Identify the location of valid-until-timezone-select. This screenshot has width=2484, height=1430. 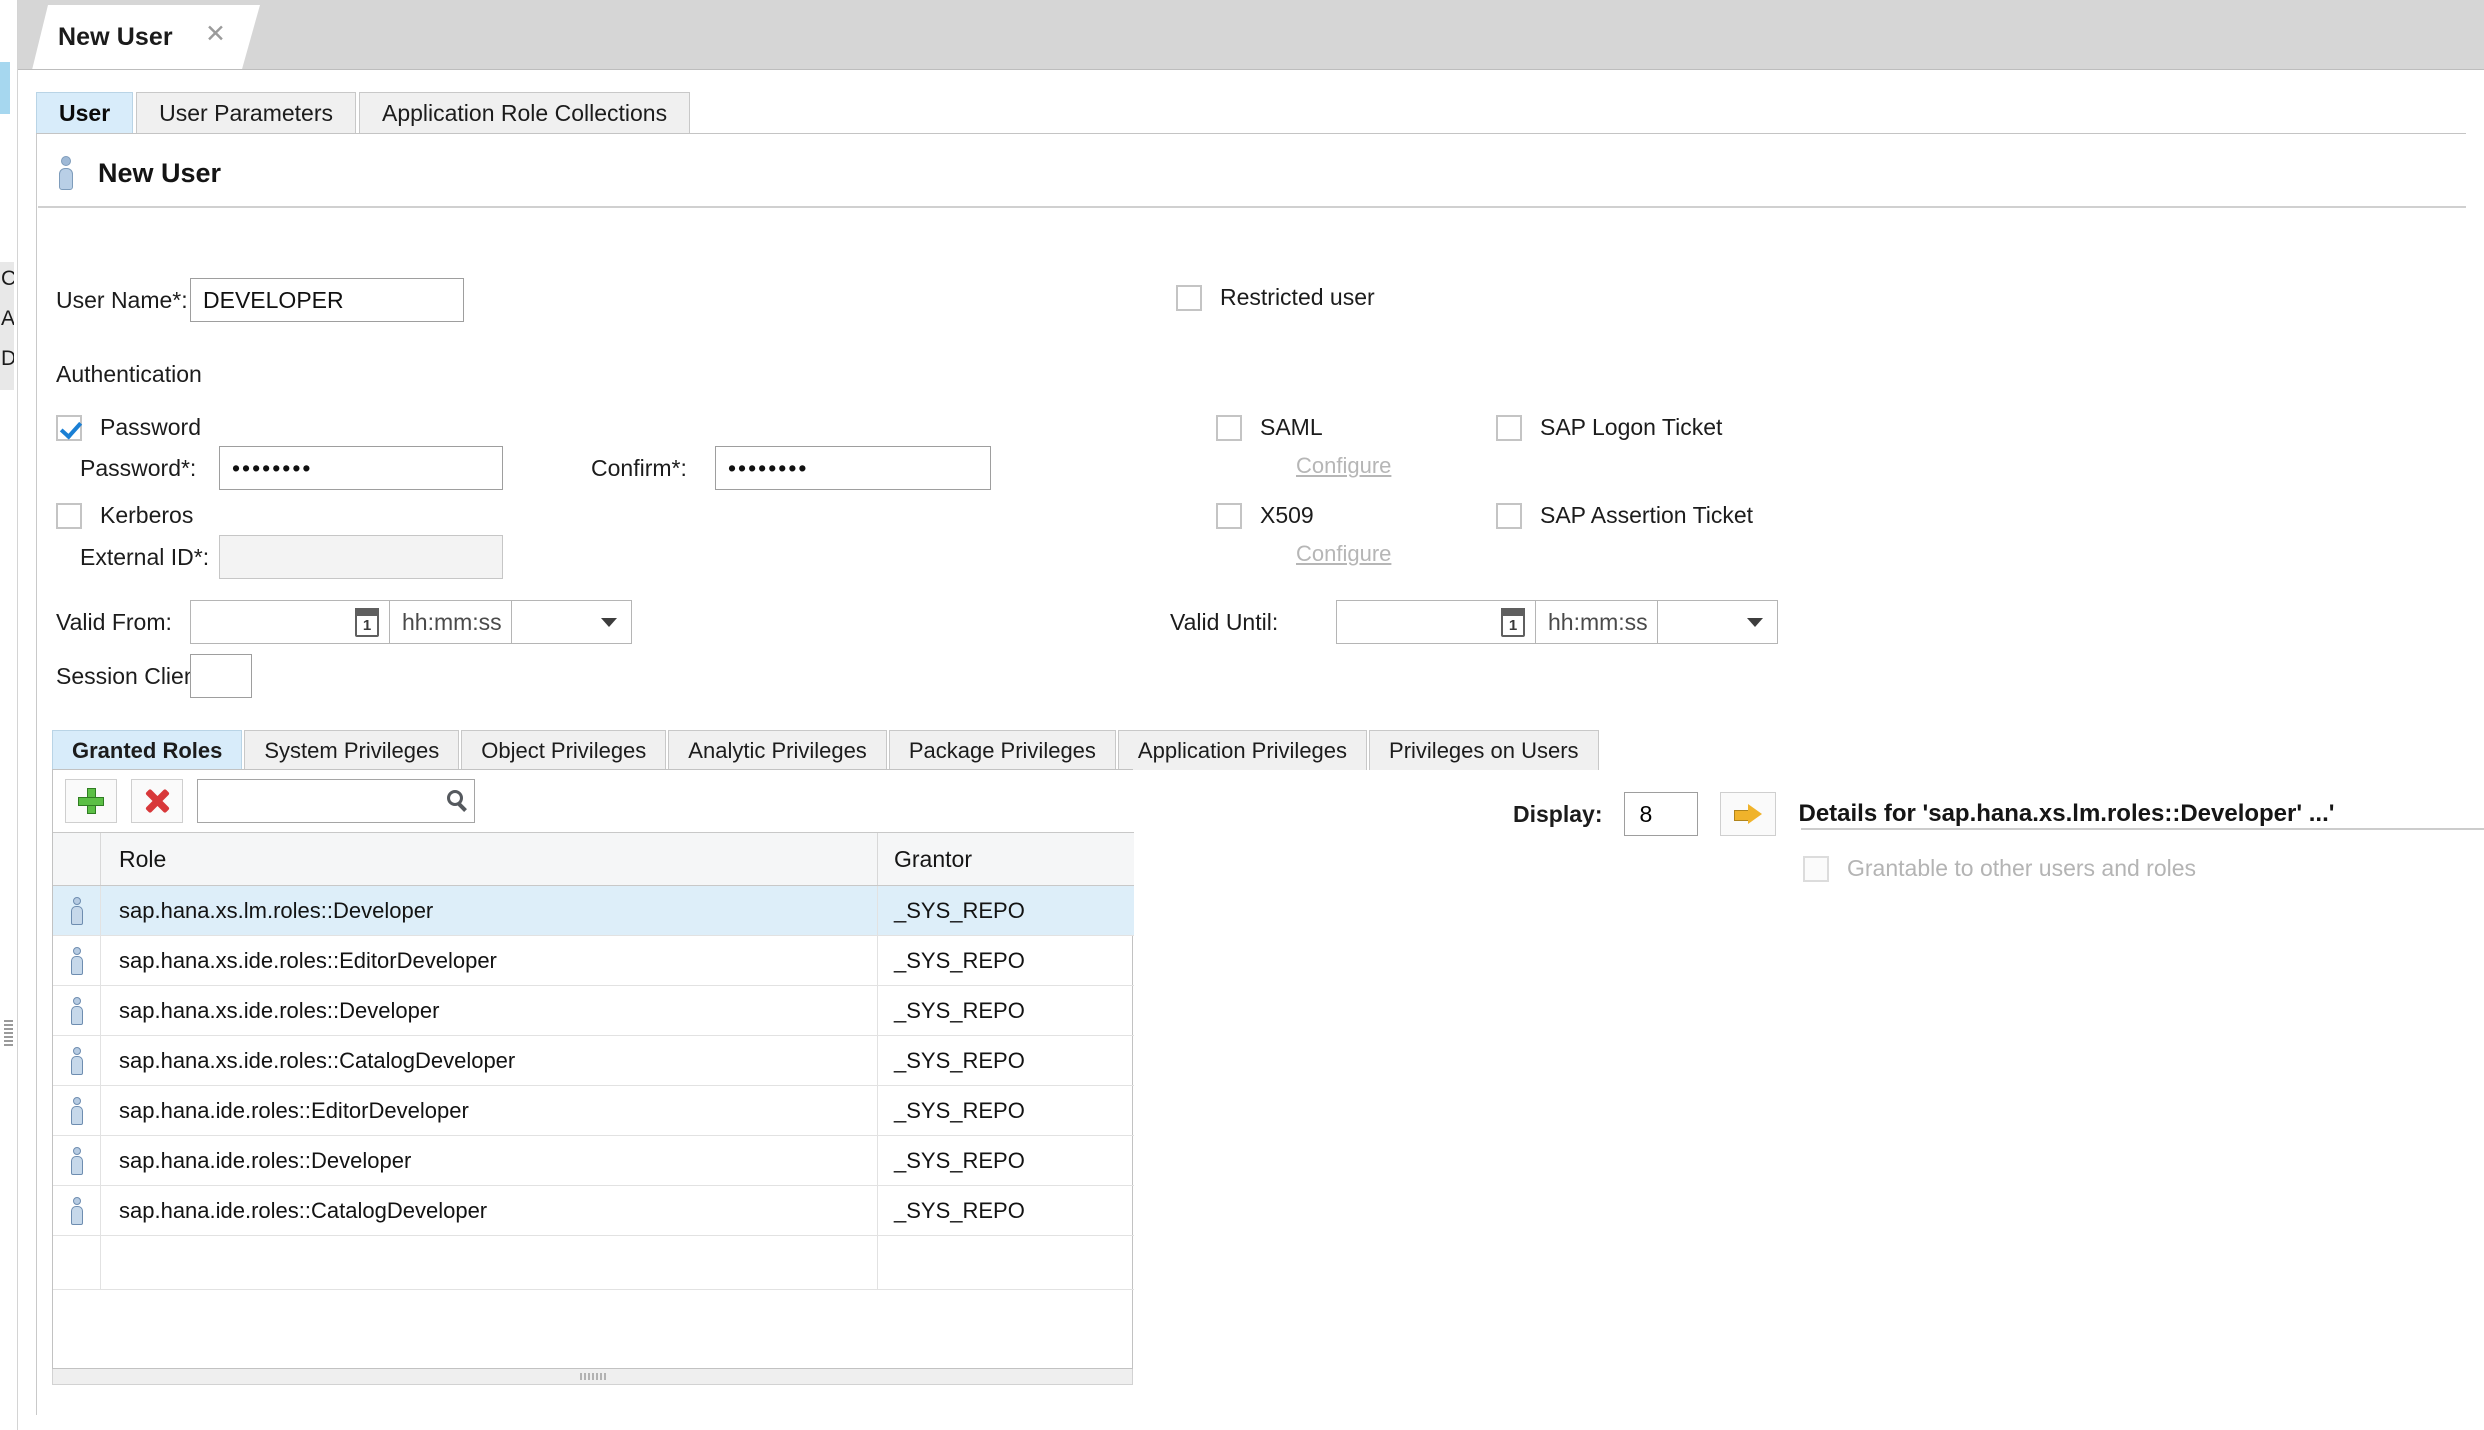
(1718, 622).